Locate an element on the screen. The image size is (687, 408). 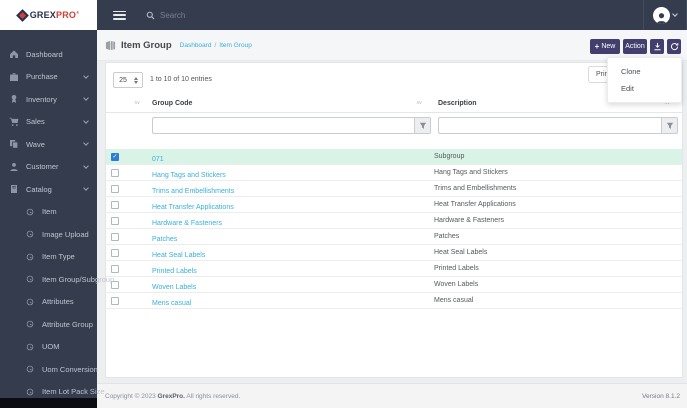
entries-info: 1 to 10 of 10 entries is located at coordinates (181, 79).